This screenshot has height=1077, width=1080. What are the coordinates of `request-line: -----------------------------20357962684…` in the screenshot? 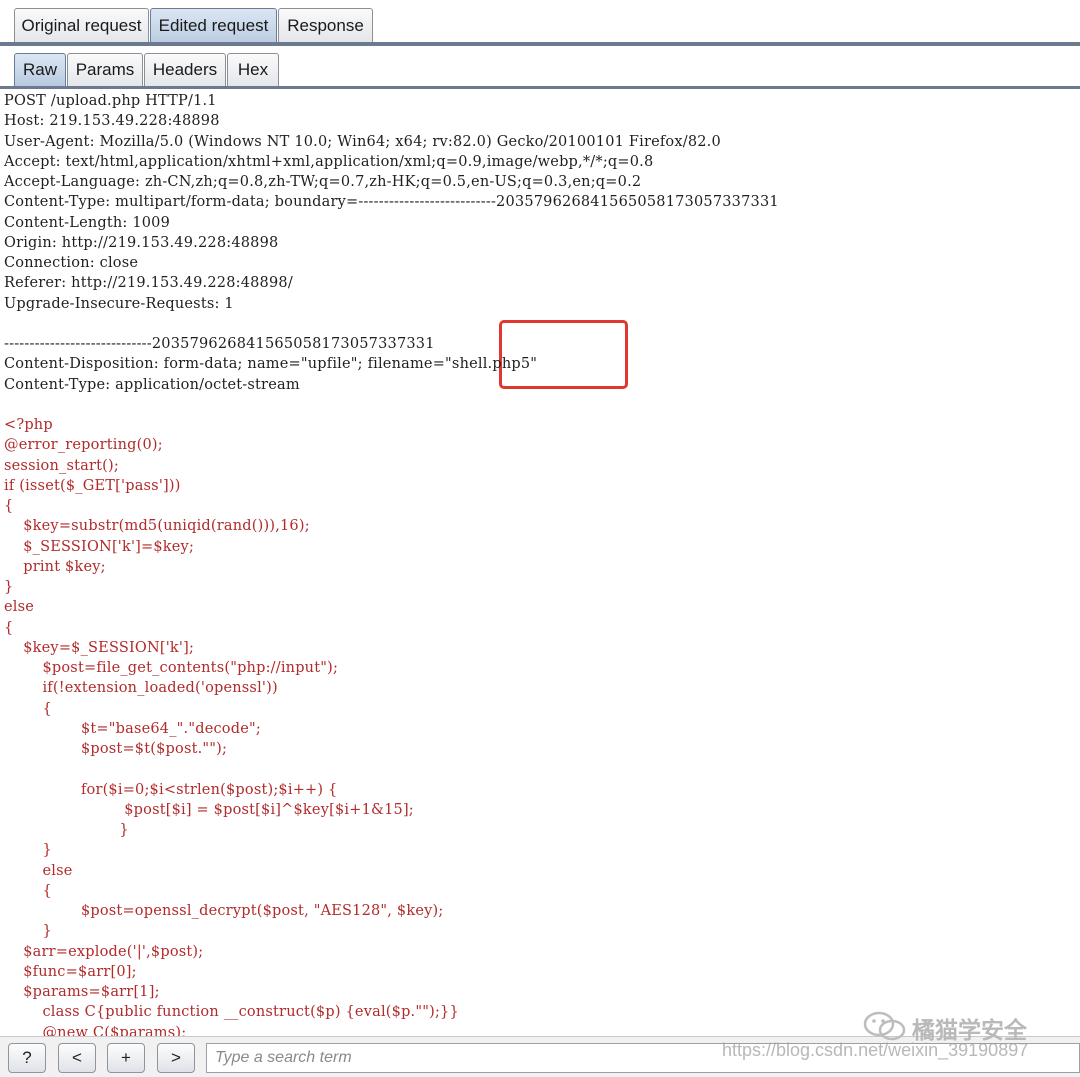 It's located at (219, 344).